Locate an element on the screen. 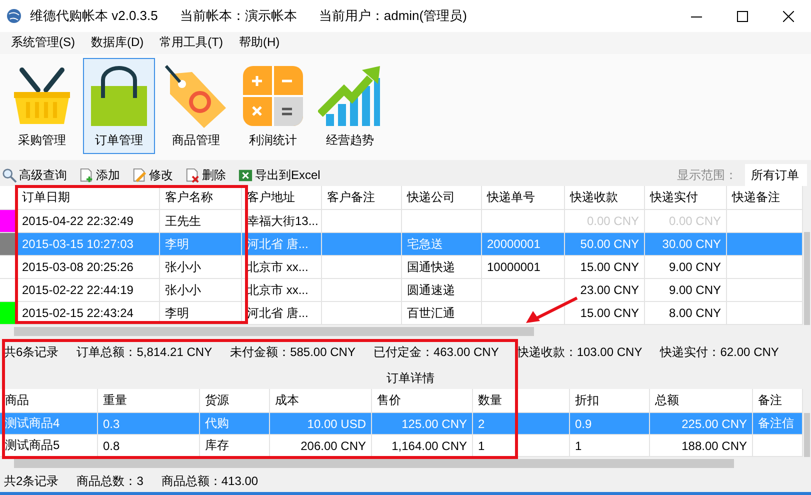 Image resolution: width=811 pixels, height=495 pixels. spreadsheet-icon is located at coordinates (245, 175).